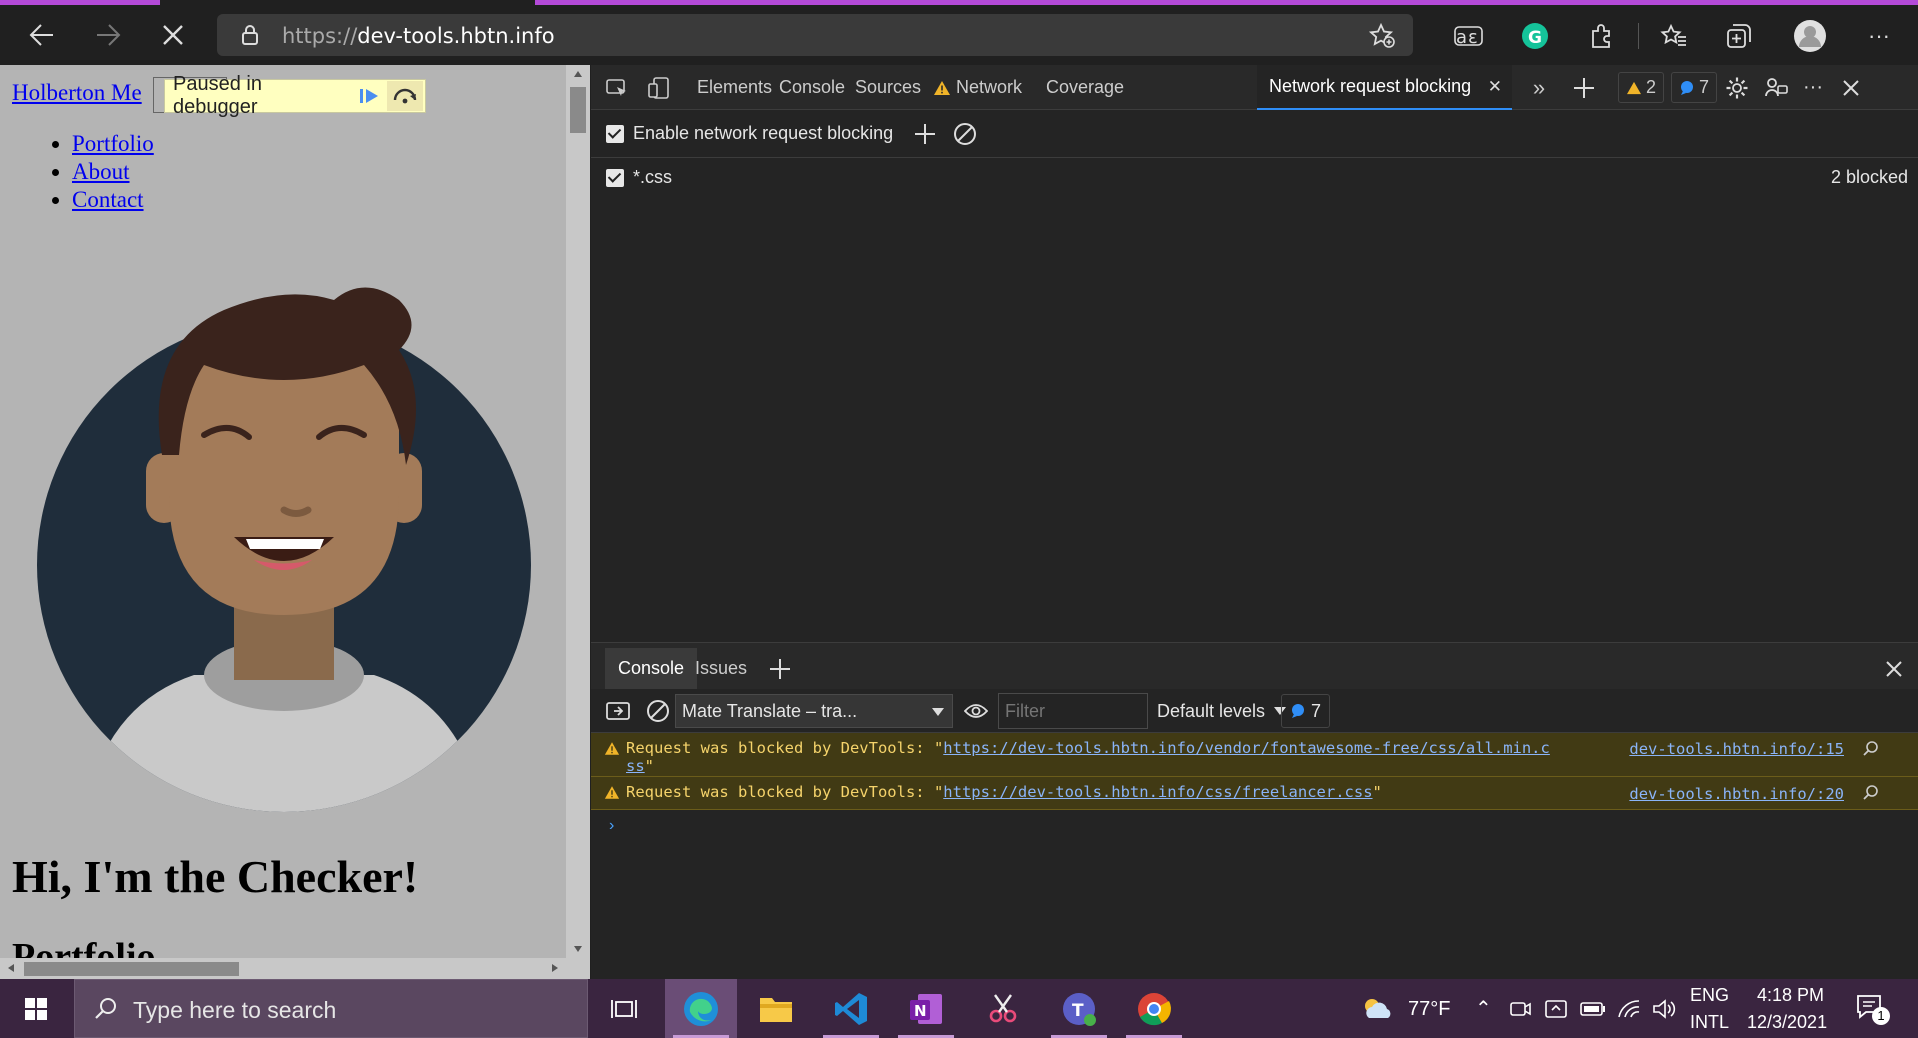  What do you see at coordinates (555, 968) in the screenshot?
I see `scroll-right-icon` at bounding box center [555, 968].